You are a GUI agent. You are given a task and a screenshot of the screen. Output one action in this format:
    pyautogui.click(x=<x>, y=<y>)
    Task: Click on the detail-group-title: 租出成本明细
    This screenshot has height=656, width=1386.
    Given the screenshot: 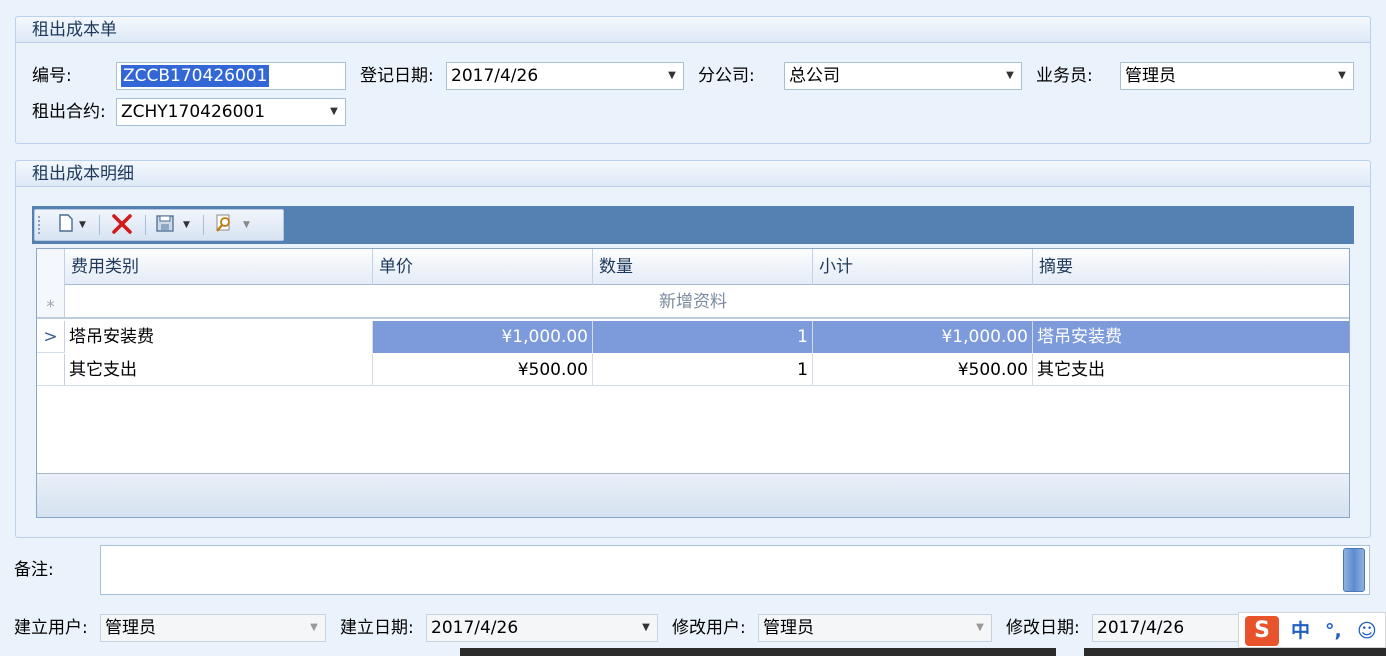 What is the action you would take?
    pyautogui.click(x=693, y=174)
    